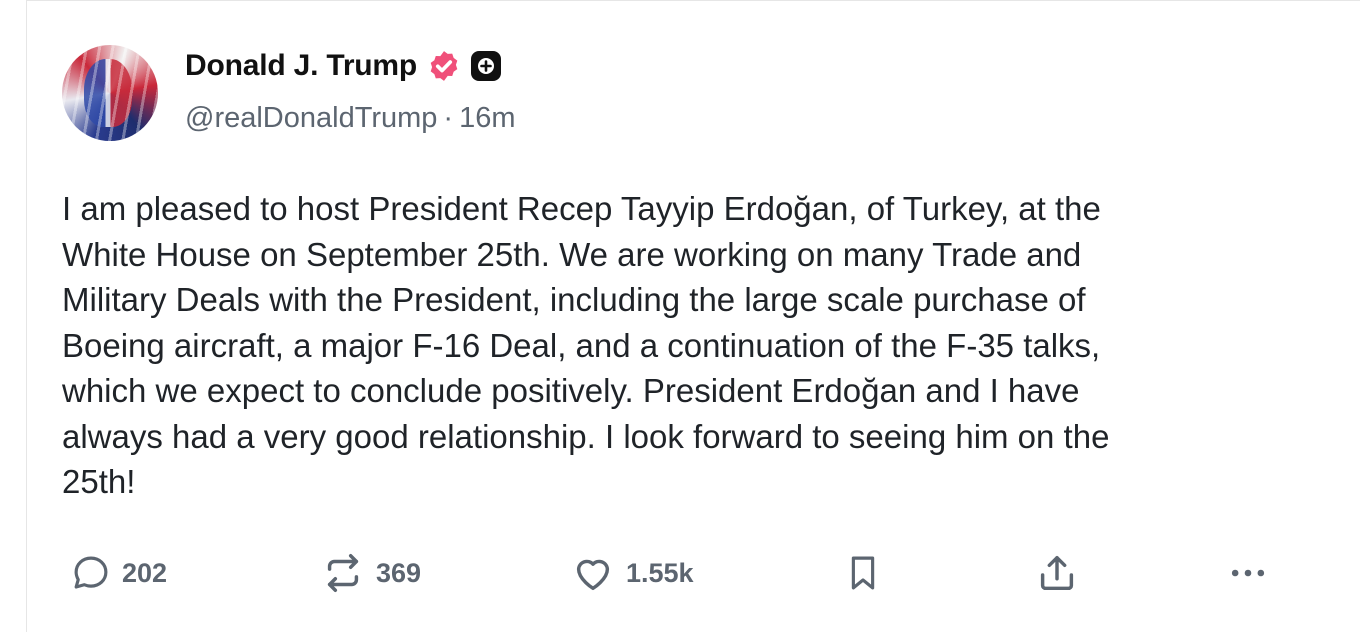 This screenshot has width=1360, height=632. What do you see at coordinates (118, 573) in the screenshot?
I see `reply-button: 202` at bounding box center [118, 573].